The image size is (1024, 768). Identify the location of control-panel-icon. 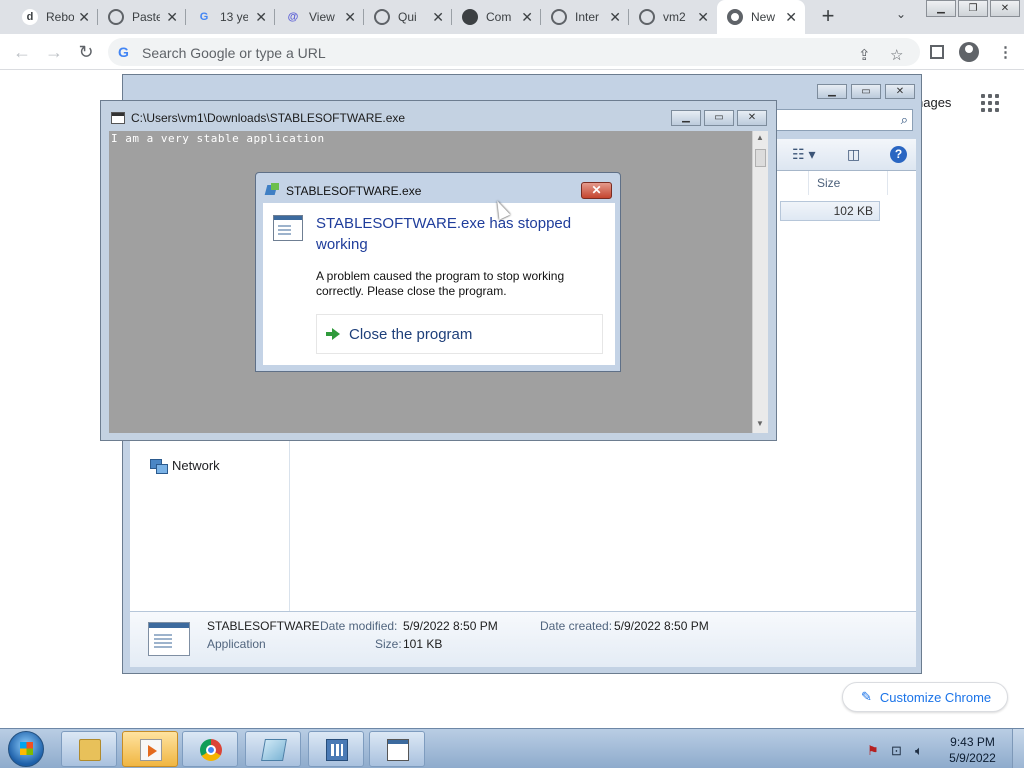
(337, 750).